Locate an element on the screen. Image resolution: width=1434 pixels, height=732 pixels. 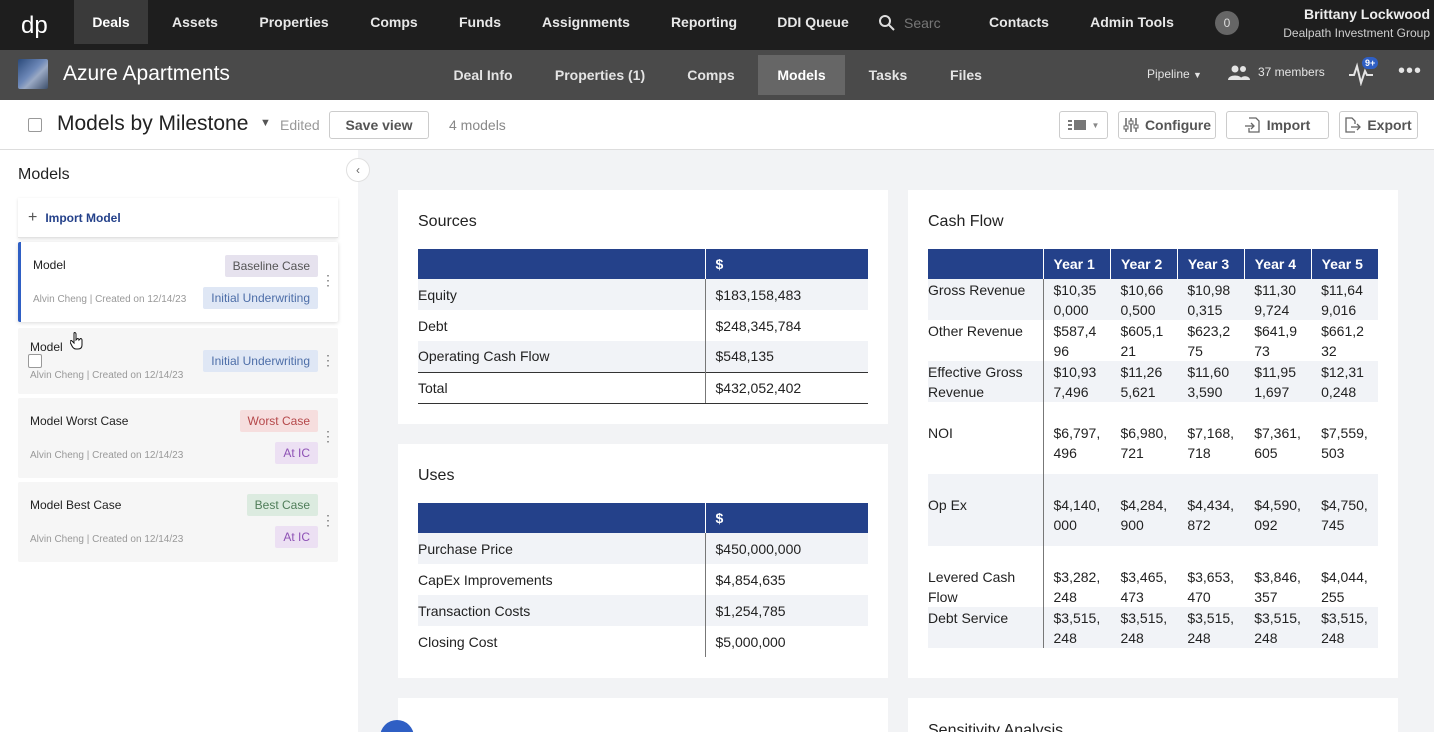
cell-value: $183,158,483 is located at coordinates (786, 294).